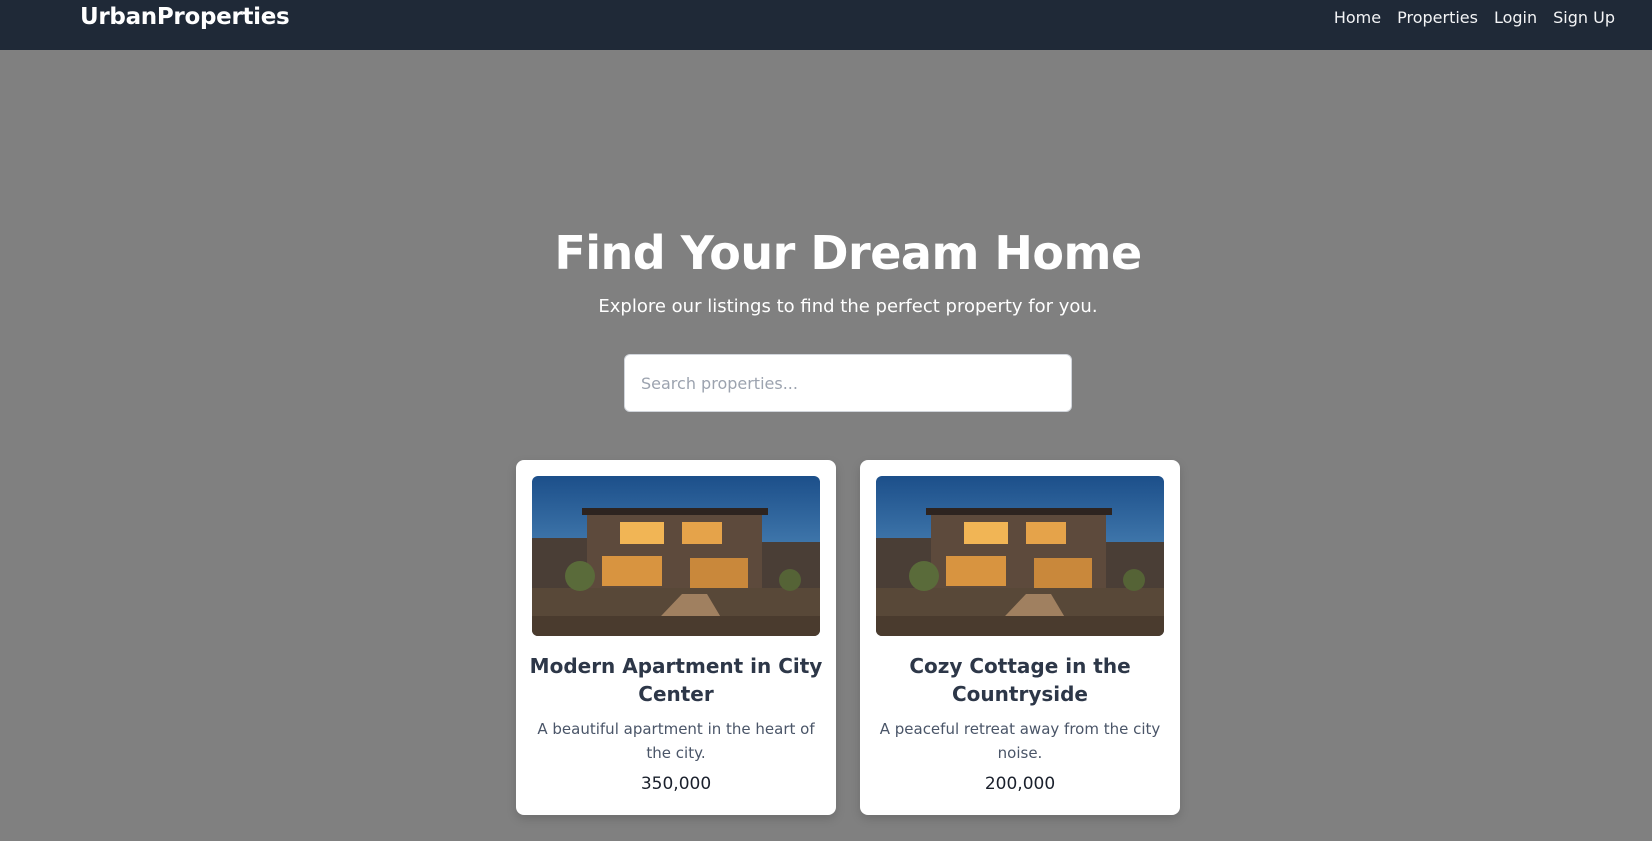 The width and height of the screenshot is (1652, 841). I want to click on brand-logo: UrbanProperties, so click(185, 17).